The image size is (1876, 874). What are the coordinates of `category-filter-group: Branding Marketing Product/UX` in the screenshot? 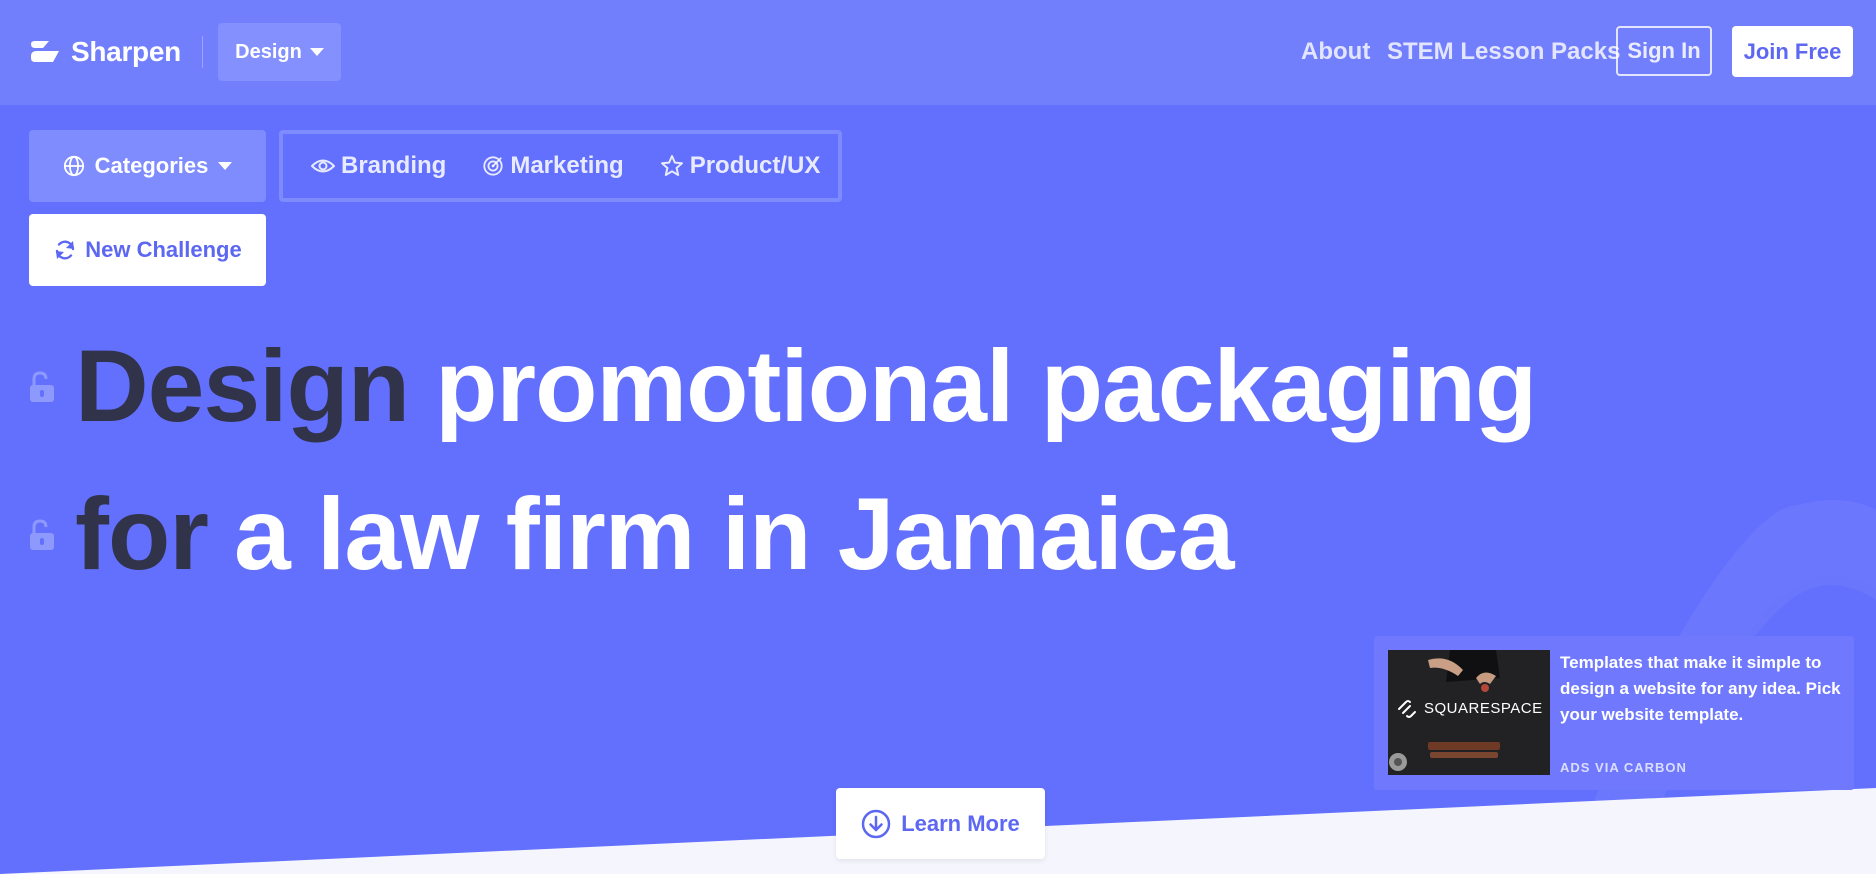 It's located at (560, 166).